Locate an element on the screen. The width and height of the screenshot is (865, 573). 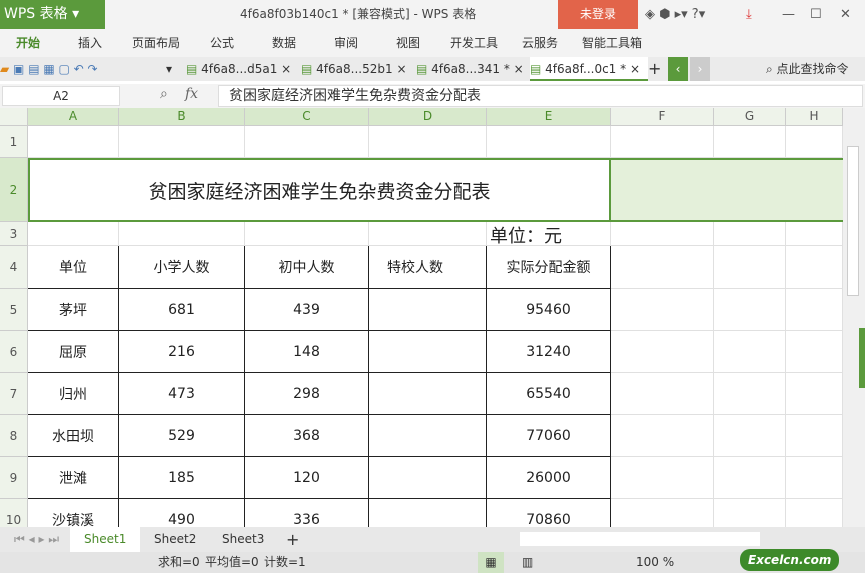
search-command: ⌕ 点此查找命令 is located at coordinates (807, 69).